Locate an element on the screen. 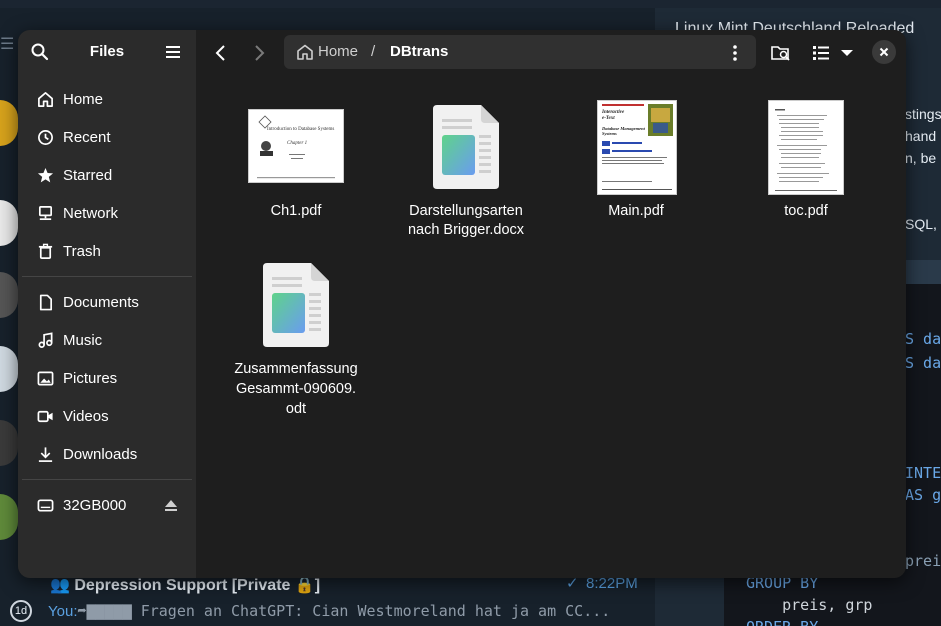  sidebar-item-documents: Documents is located at coordinates (107, 302).